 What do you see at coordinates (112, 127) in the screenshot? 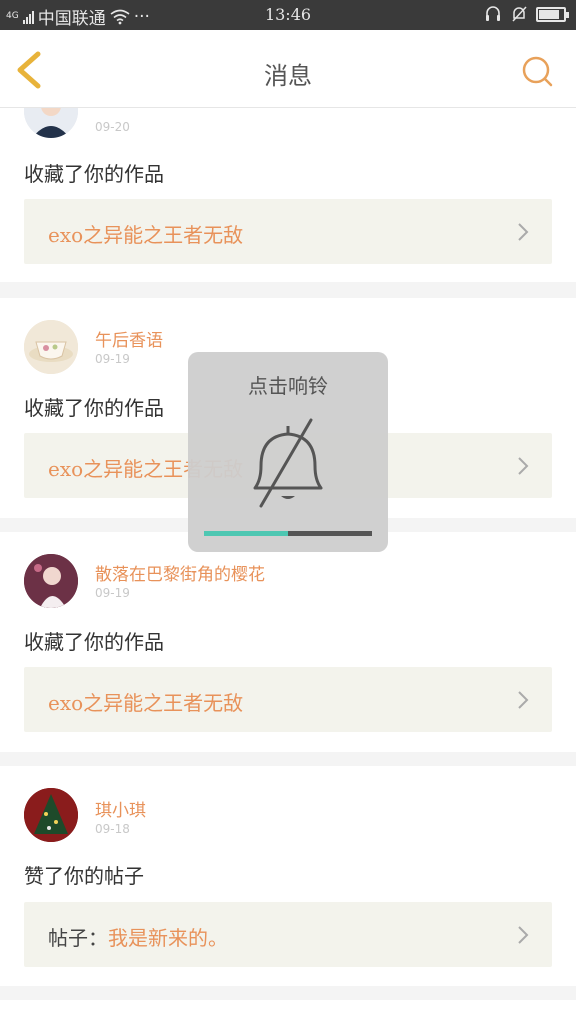
I see `message-date: 09-20` at bounding box center [112, 127].